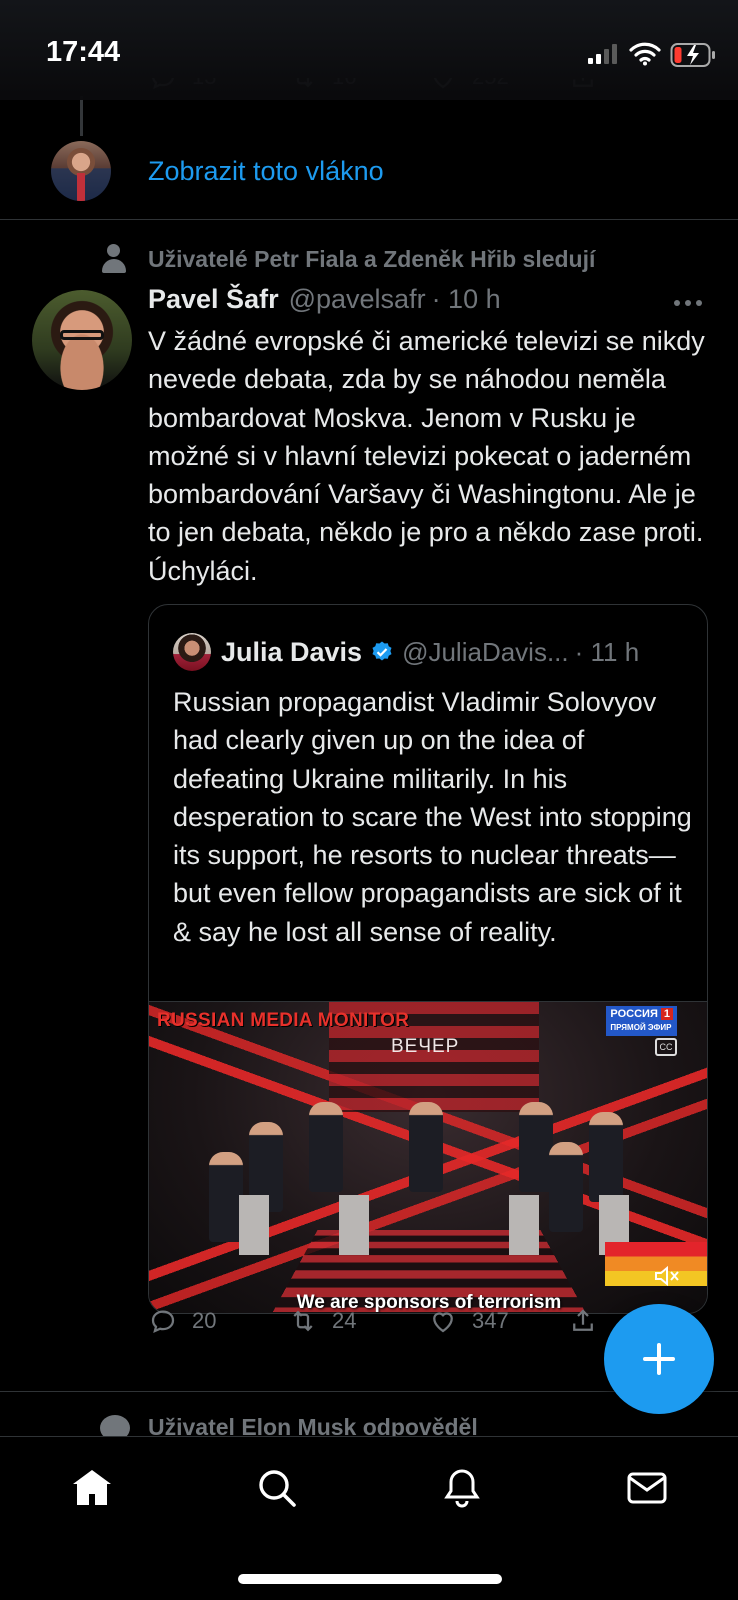 The width and height of the screenshot is (738, 1600). I want to click on tab-messages, so click(647, 1488).